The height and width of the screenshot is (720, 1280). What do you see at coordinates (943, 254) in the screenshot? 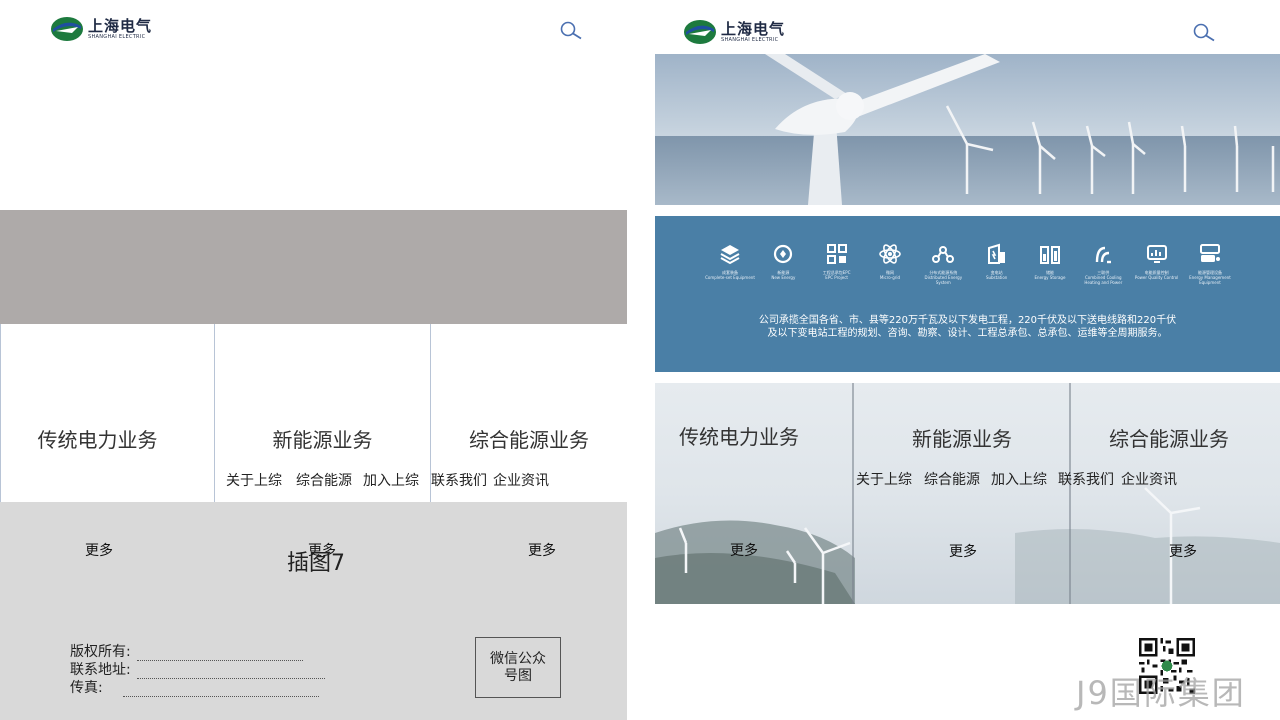
I see `network-icon` at bounding box center [943, 254].